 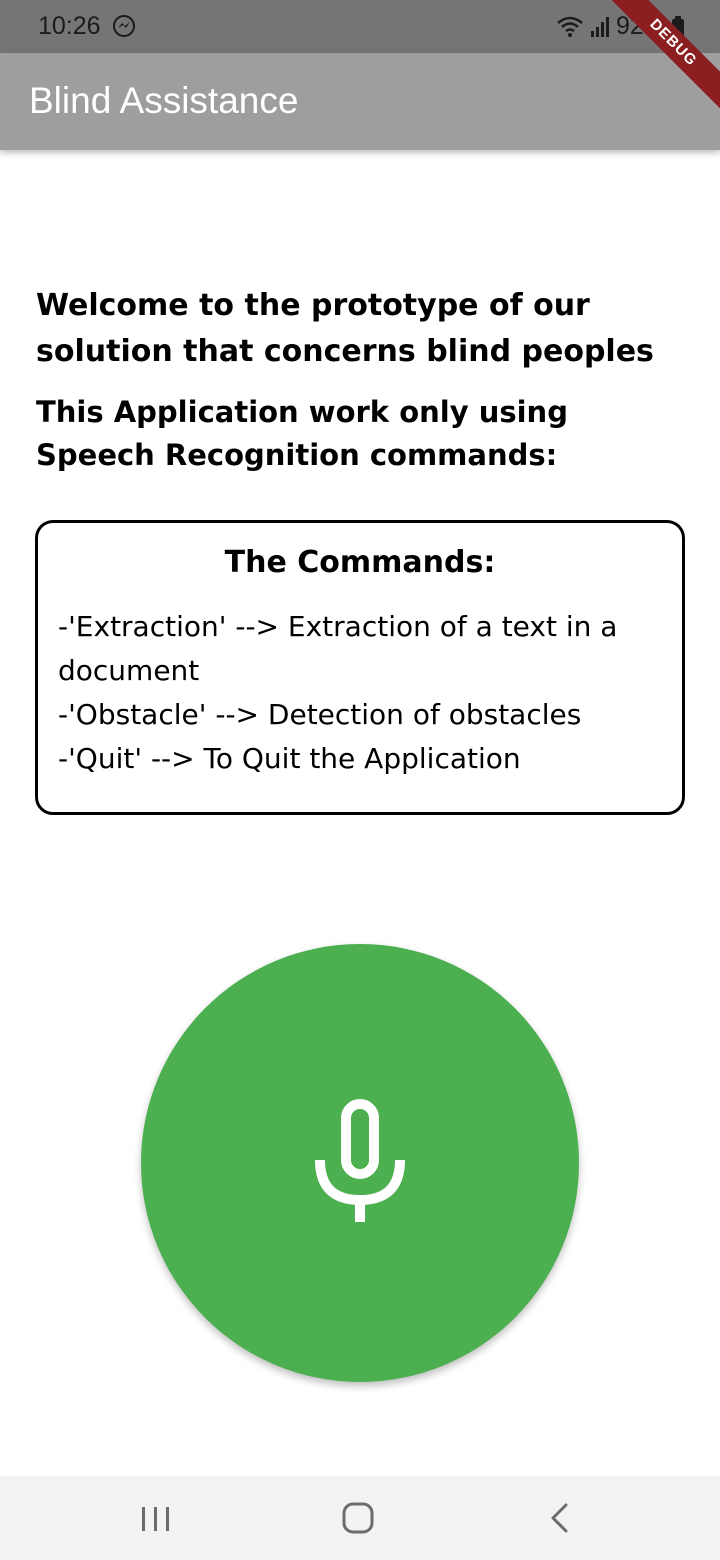 What do you see at coordinates (559, 1518) in the screenshot?
I see `back-icon` at bounding box center [559, 1518].